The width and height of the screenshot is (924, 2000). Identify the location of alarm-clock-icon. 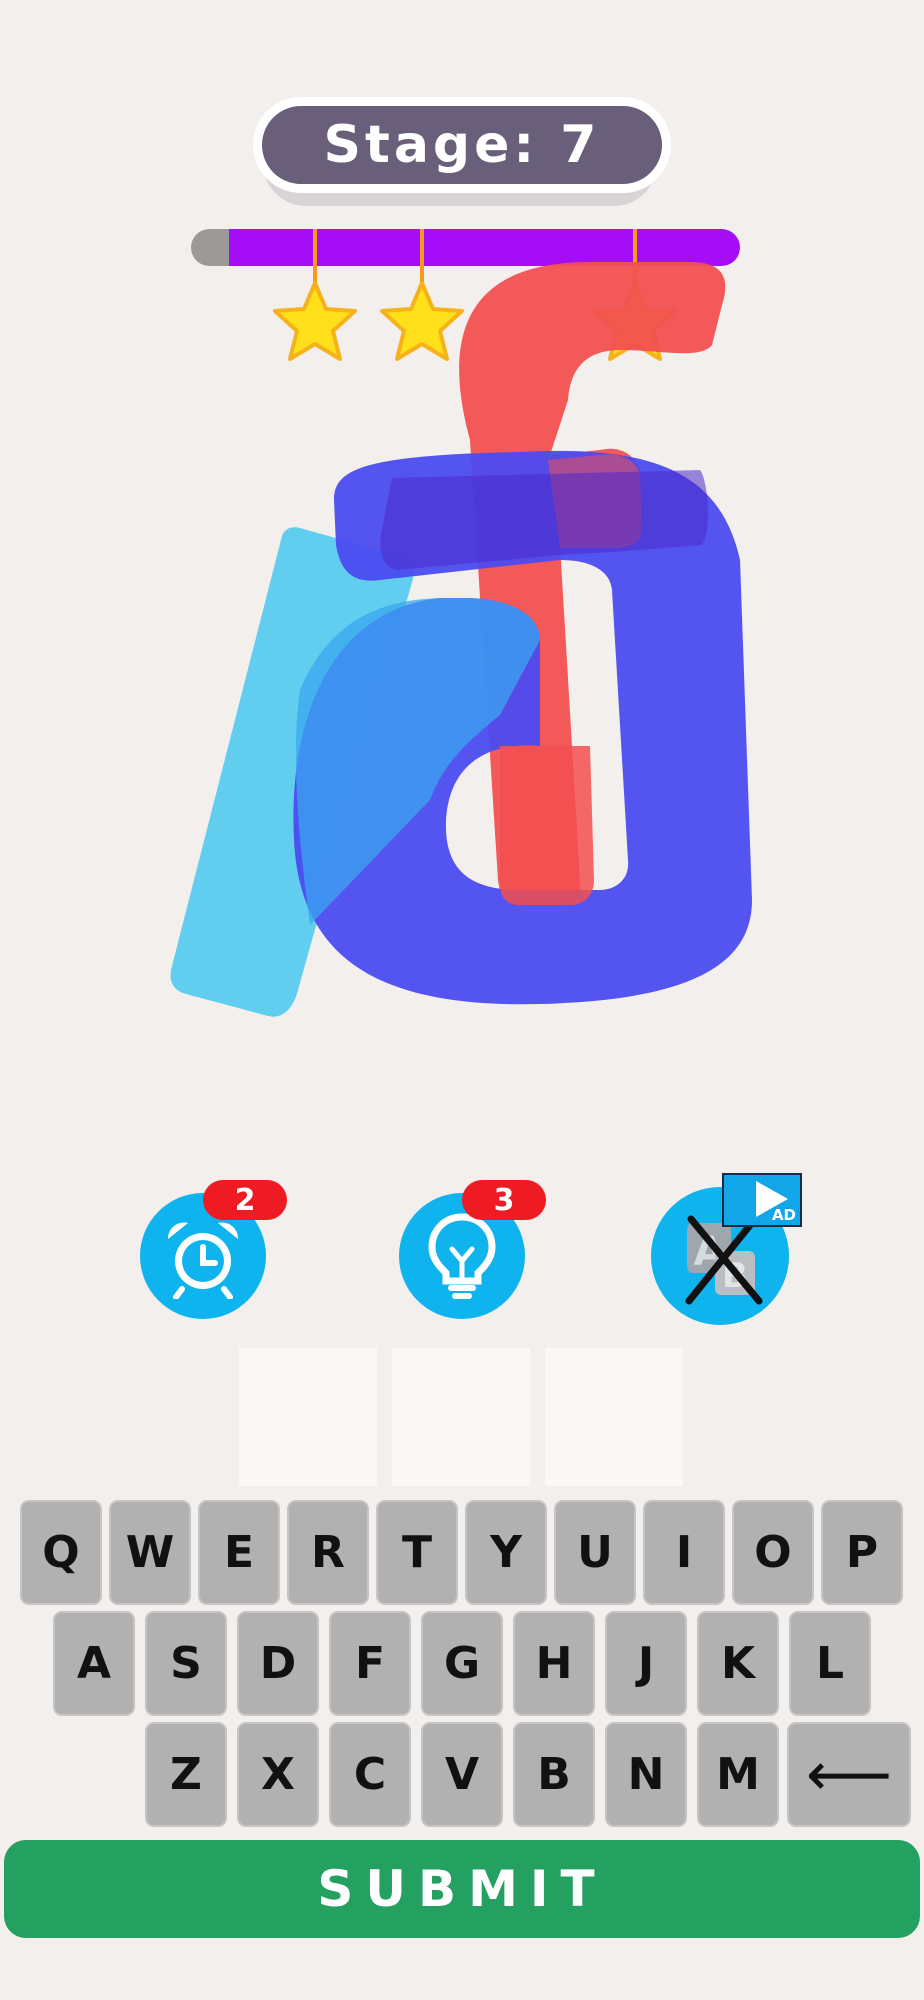
(203, 1260).